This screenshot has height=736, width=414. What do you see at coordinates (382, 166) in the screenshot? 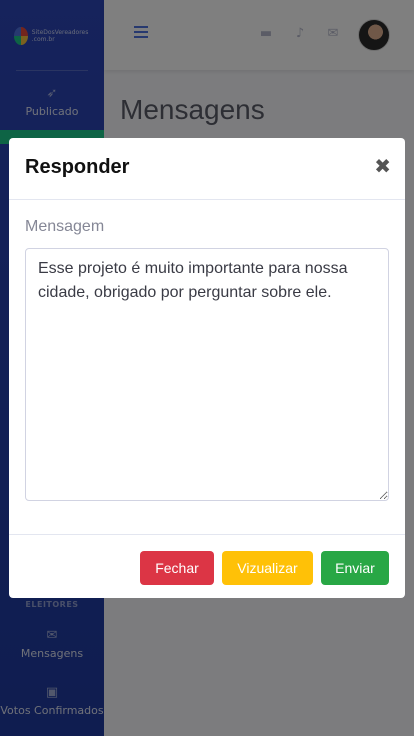
I see `close-icon: ✖` at bounding box center [382, 166].